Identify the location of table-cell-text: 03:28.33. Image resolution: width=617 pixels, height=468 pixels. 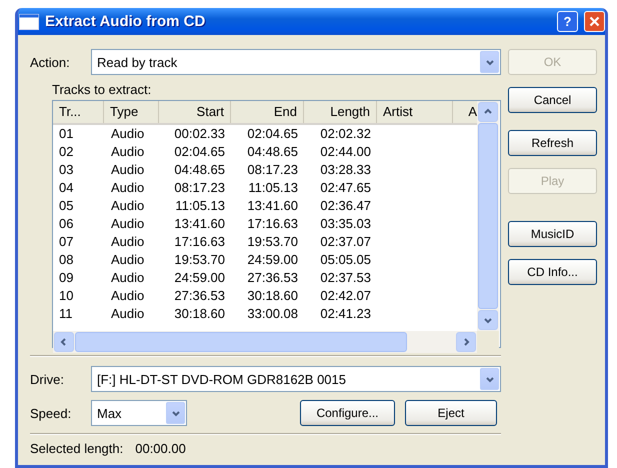
(345, 170).